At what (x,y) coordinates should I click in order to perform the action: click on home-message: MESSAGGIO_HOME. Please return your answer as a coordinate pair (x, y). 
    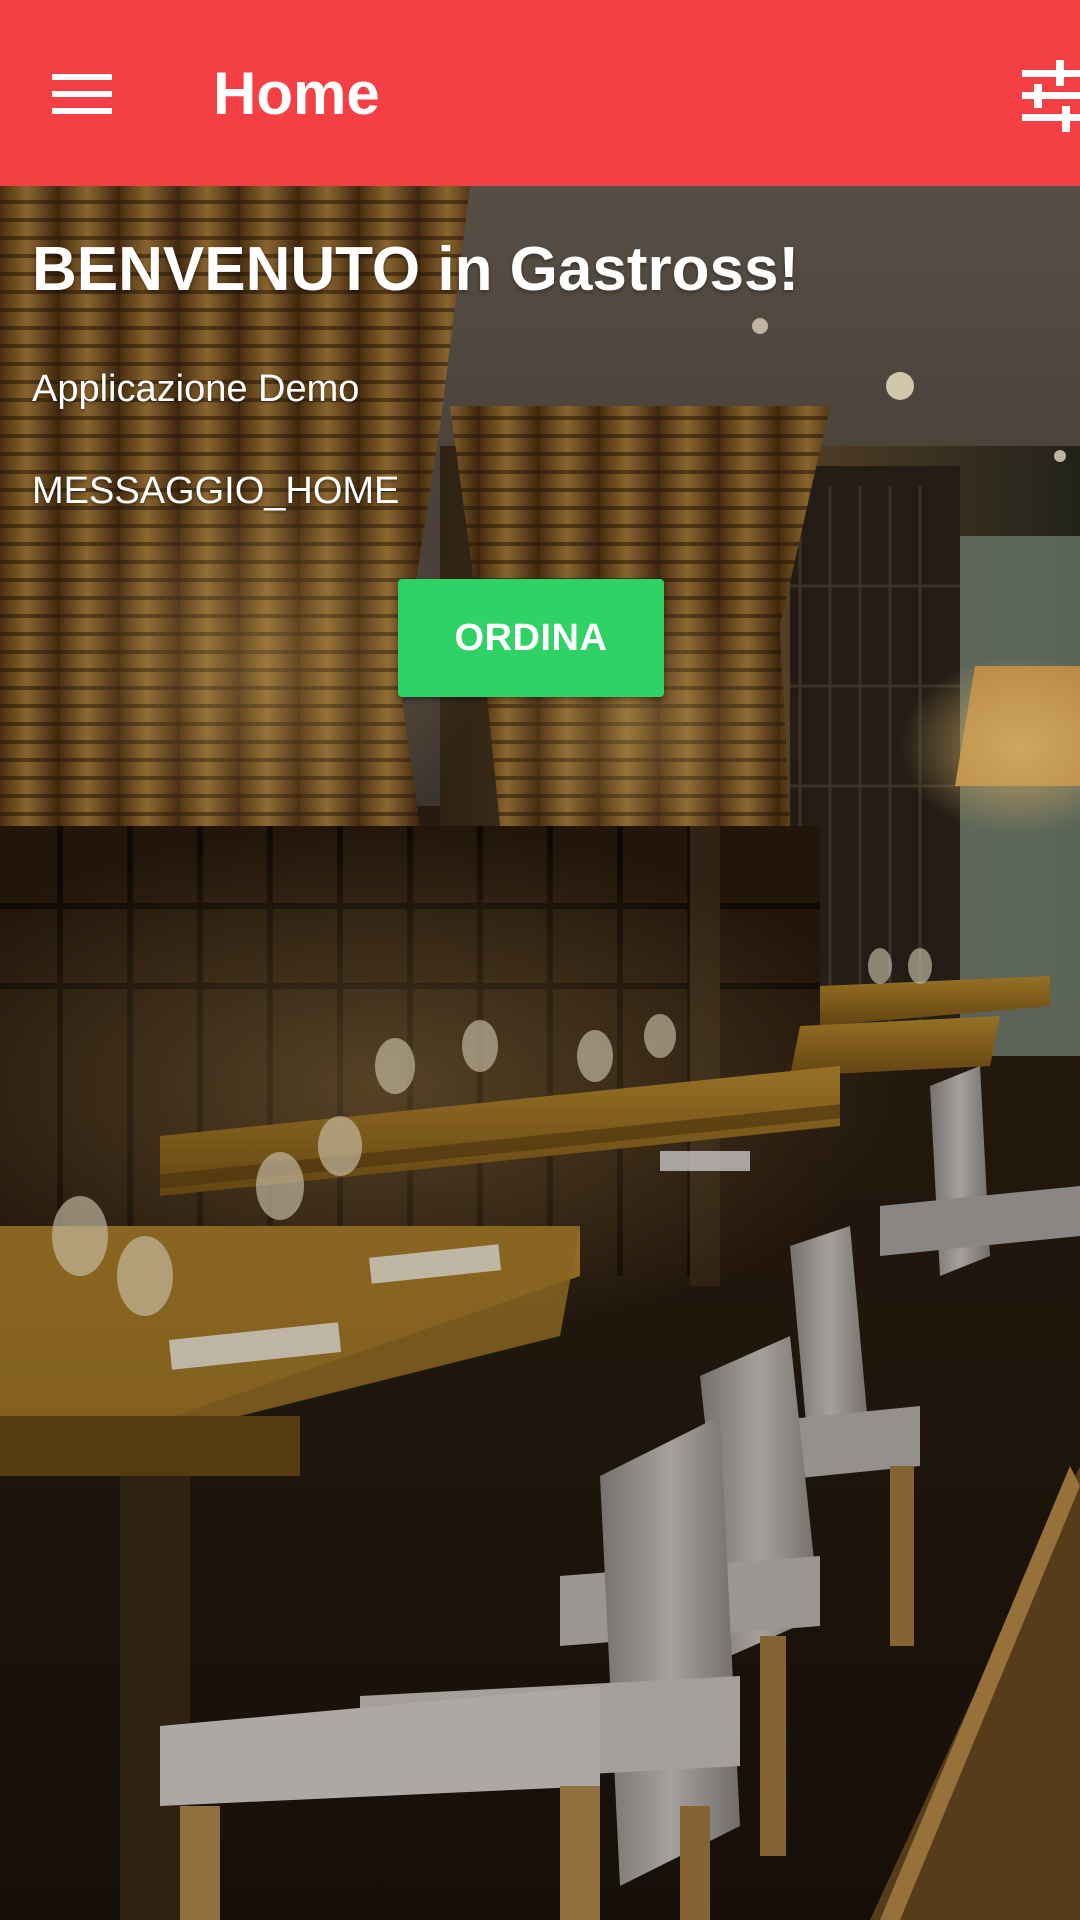
    Looking at the image, I should click on (216, 491).